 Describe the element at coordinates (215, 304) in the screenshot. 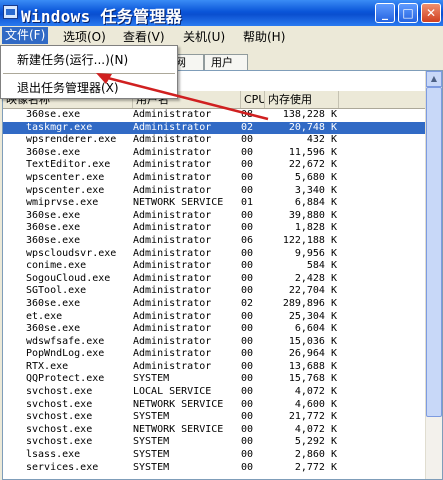

I see `table-row: 360se.exe Administrator 02 289,896 K` at that location.